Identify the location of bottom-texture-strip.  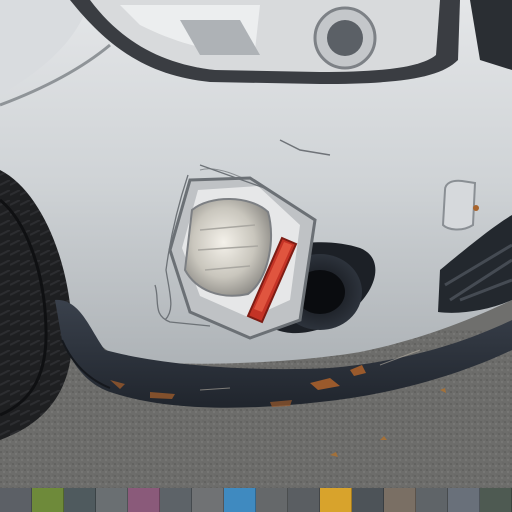
(256, 500).